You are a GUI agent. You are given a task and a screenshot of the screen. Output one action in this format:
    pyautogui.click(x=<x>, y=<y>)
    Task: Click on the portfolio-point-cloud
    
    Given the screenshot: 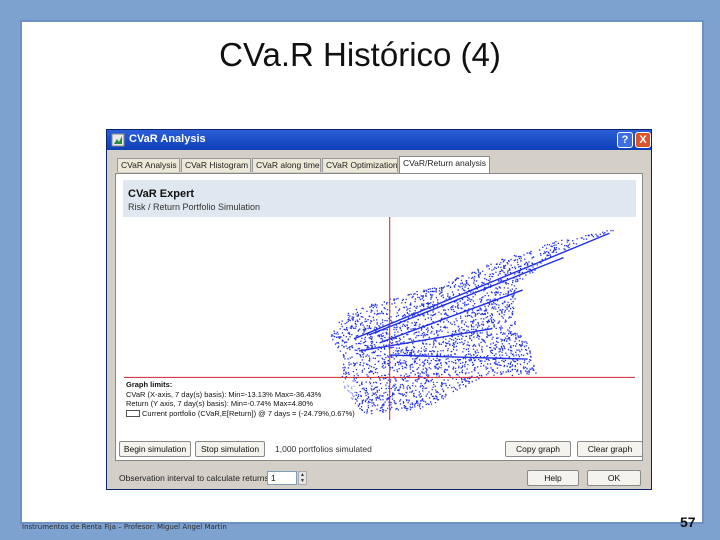 What is the action you would take?
    pyautogui.click(x=472, y=322)
    